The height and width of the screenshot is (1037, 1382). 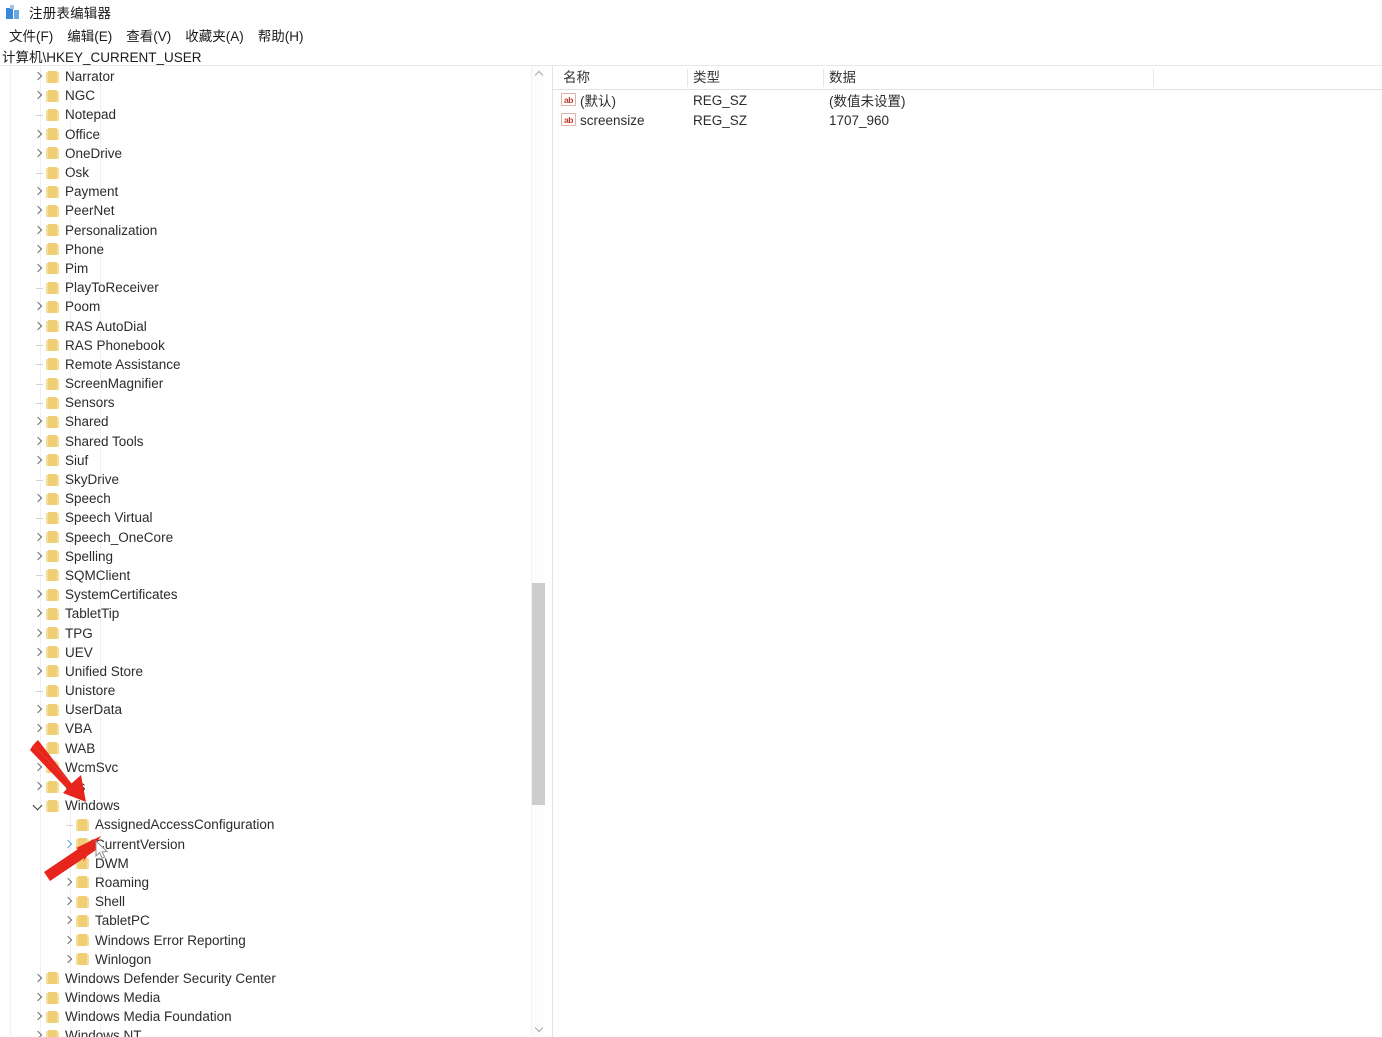 What do you see at coordinates (538, 551) in the screenshot?
I see `tree-vertical-scrollbar` at bounding box center [538, 551].